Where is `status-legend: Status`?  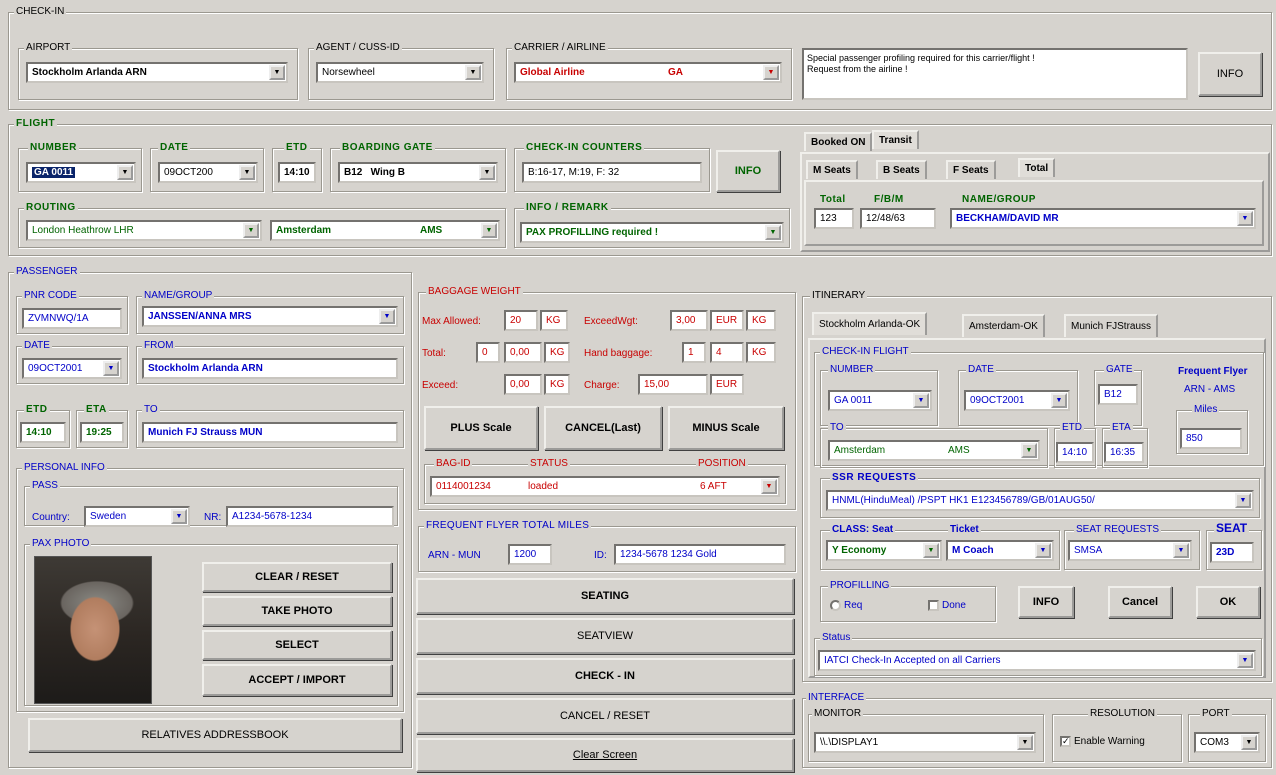 status-legend: Status is located at coordinates (836, 638).